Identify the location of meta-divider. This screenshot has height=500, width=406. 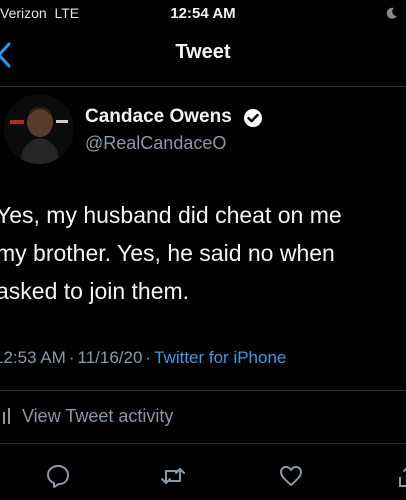
(203, 390).